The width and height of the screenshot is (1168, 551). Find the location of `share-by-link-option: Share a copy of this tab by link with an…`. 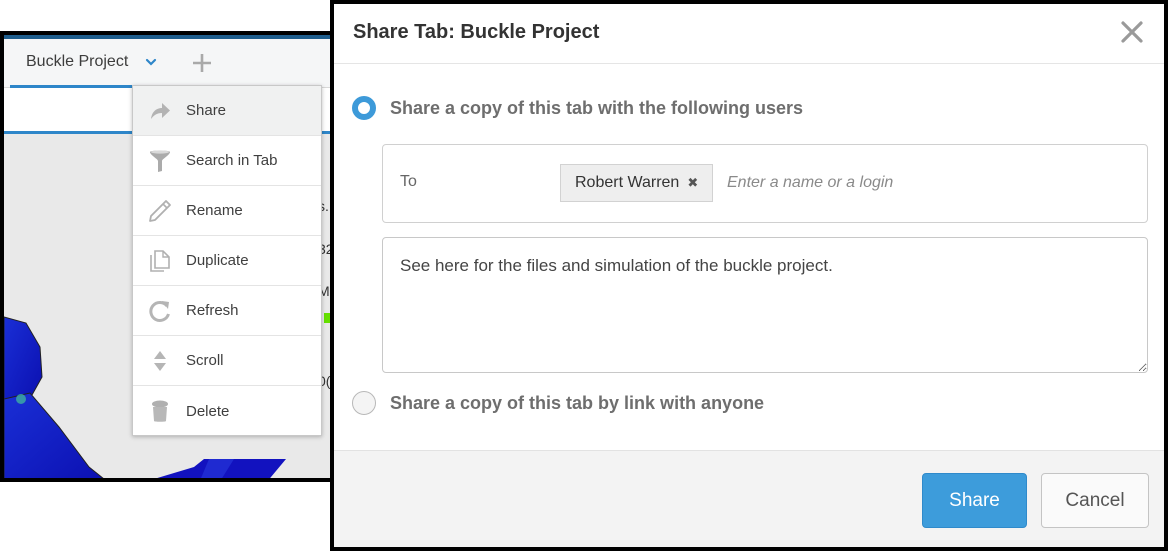

share-by-link-option: Share a copy of this tab by link with an… is located at coordinates (558, 403).